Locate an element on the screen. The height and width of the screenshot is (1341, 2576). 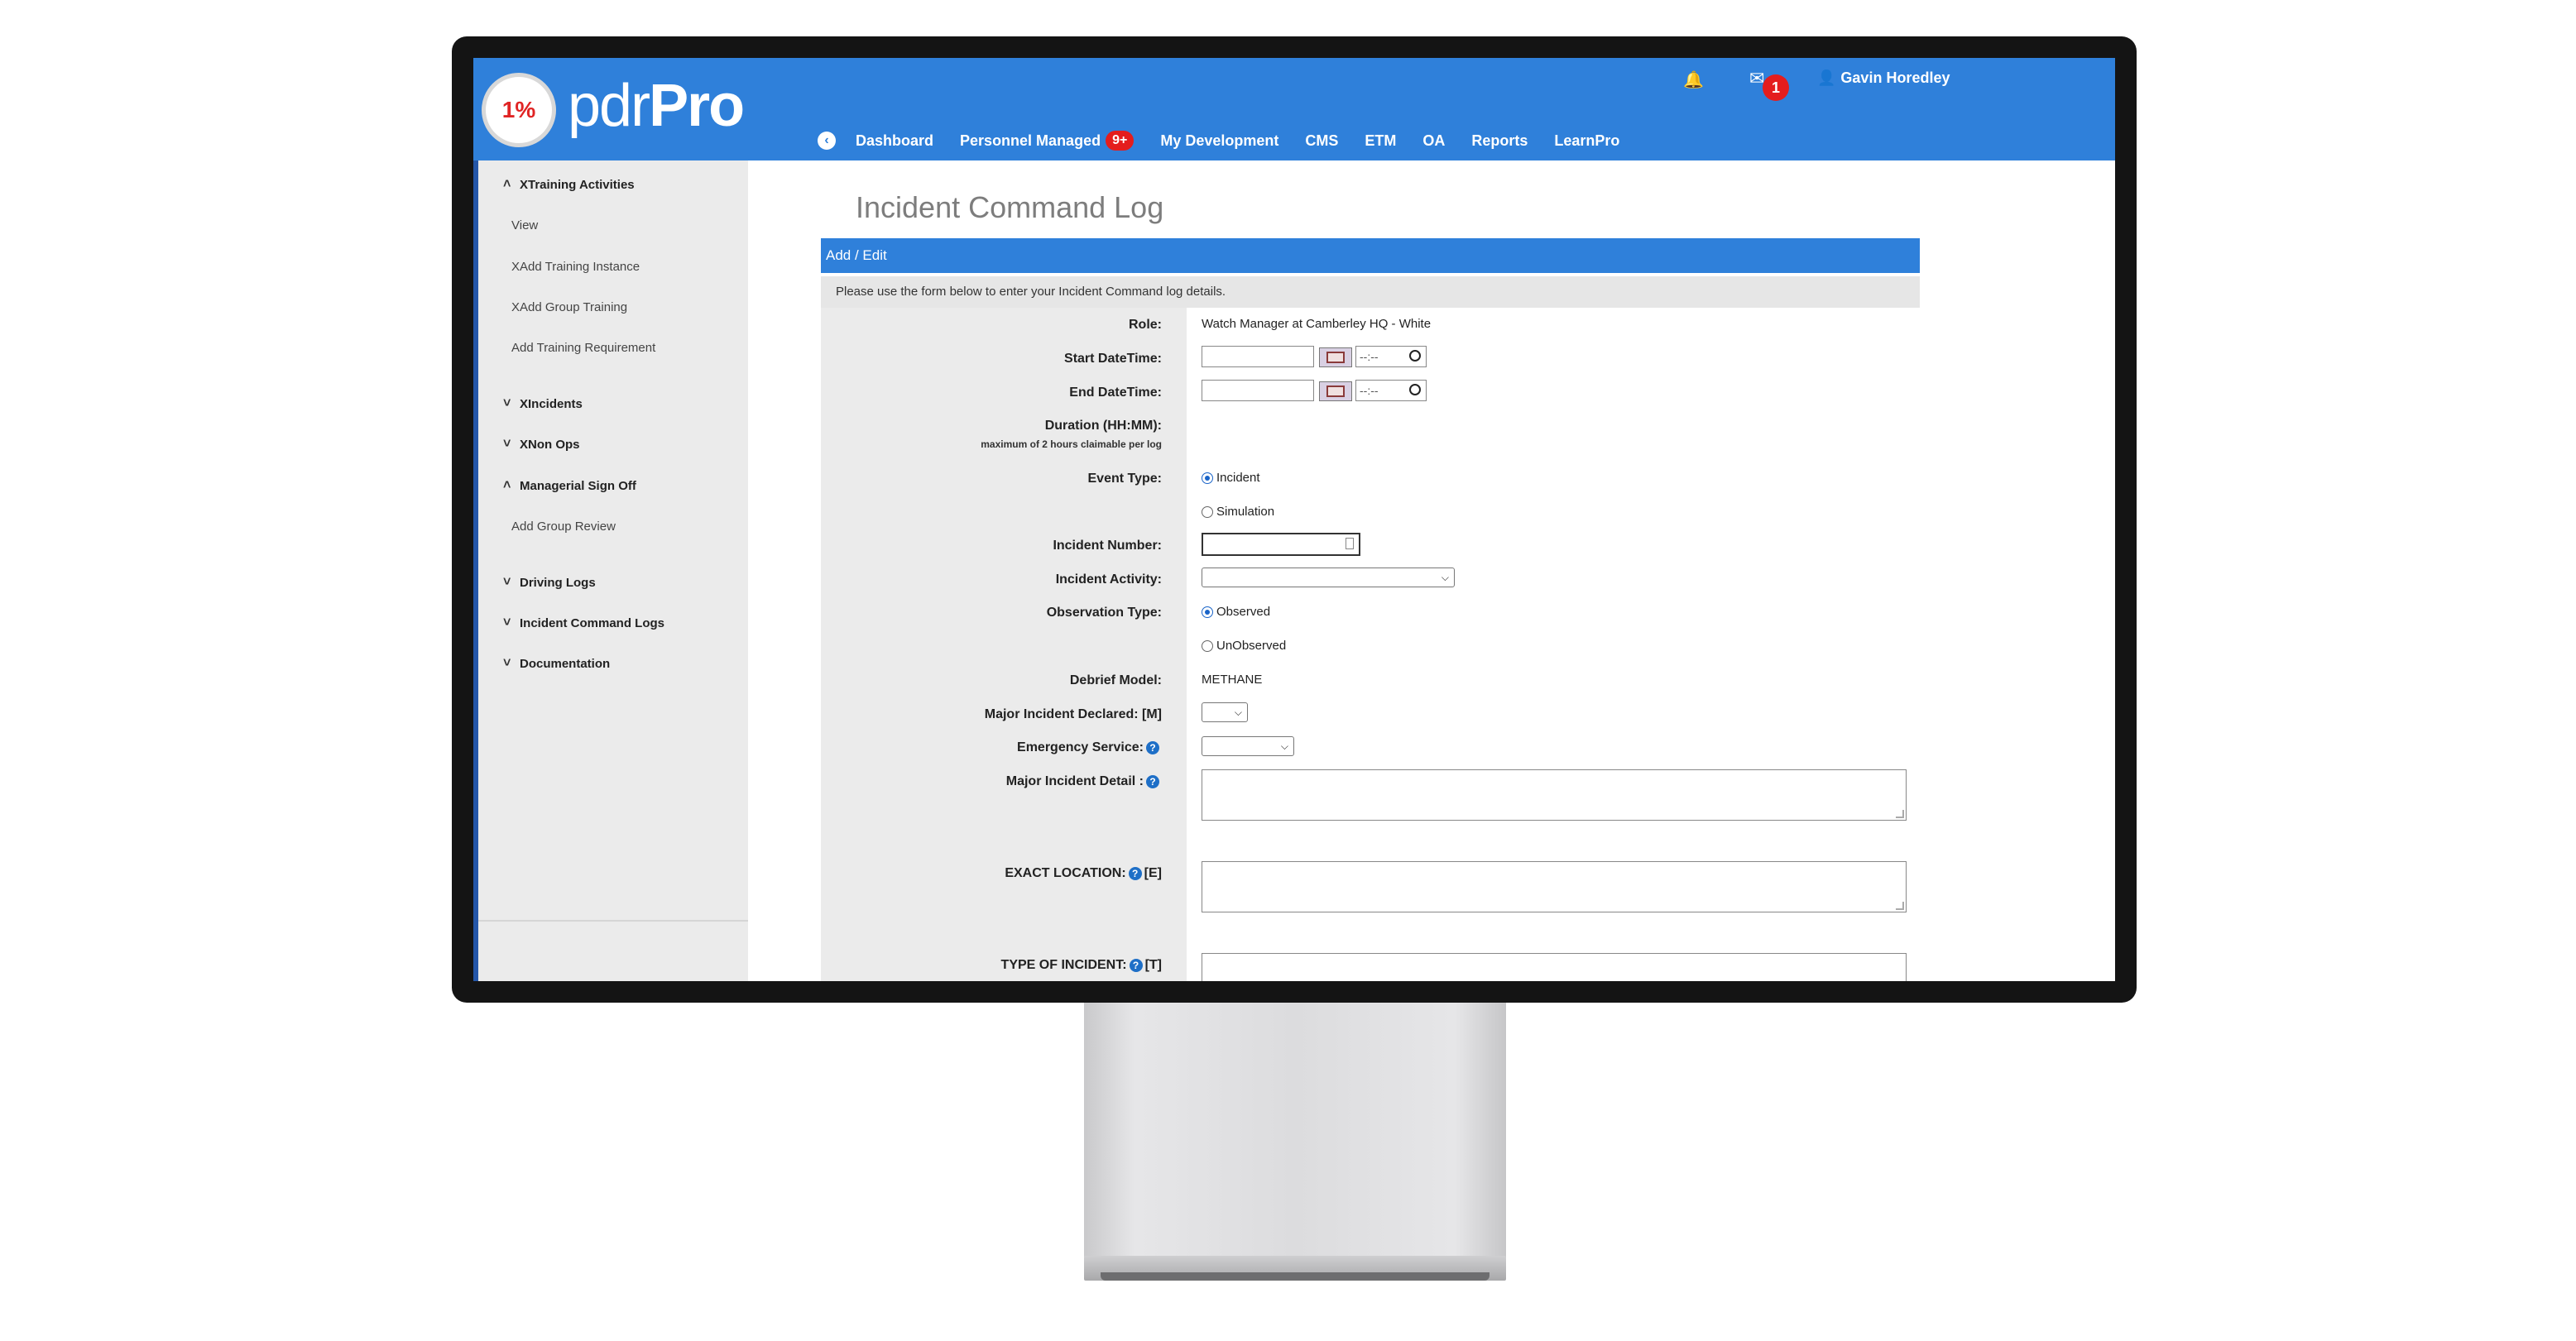
sidebar-section-label: Incident Command Logs is located at coordinates (593, 622).